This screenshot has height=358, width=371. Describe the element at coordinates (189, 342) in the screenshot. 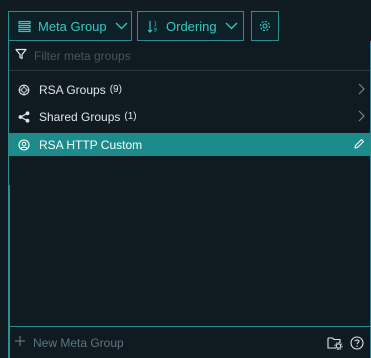

I see `panel-footer: New Meta Group` at that location.